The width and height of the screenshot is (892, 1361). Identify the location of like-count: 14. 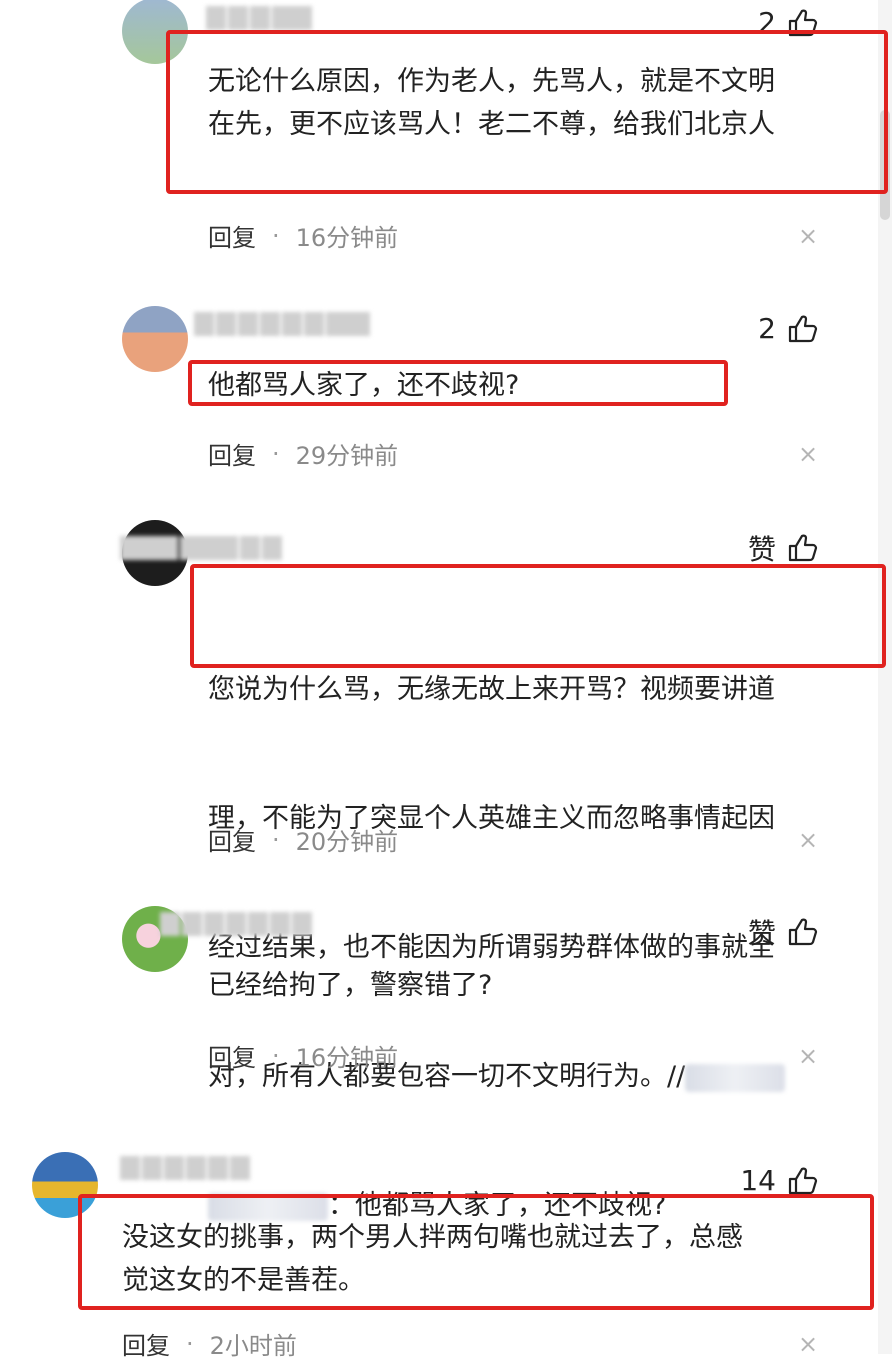
(758, 1180).